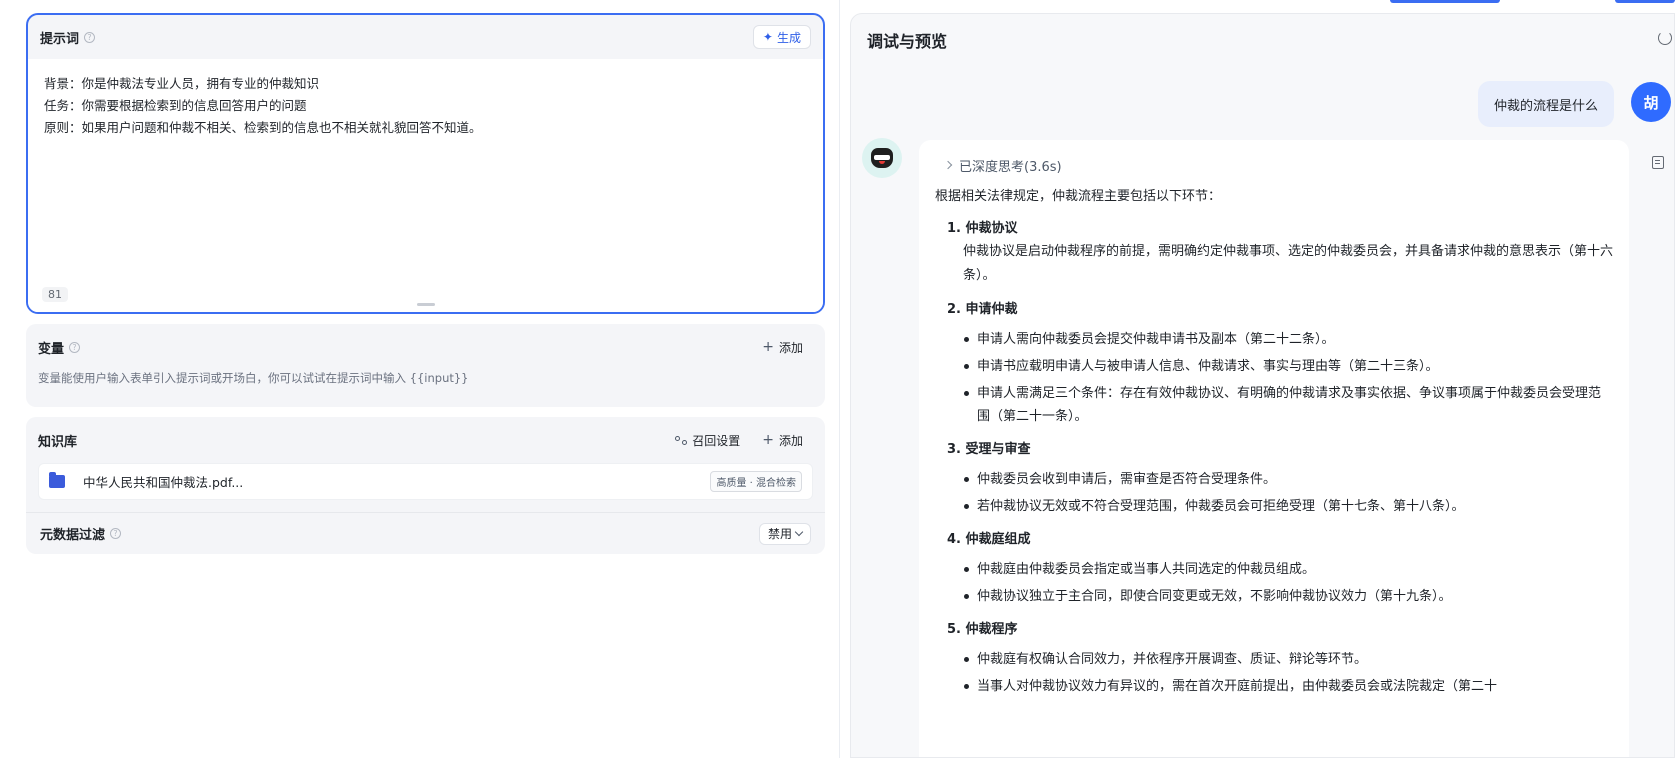 The image size is (1675, 758). What do you see at coordinates (756, 481) in the screenshot?
I see `retrieval-mode-badge: 高质量 · 混合检索` at bounding box center [756, 481].